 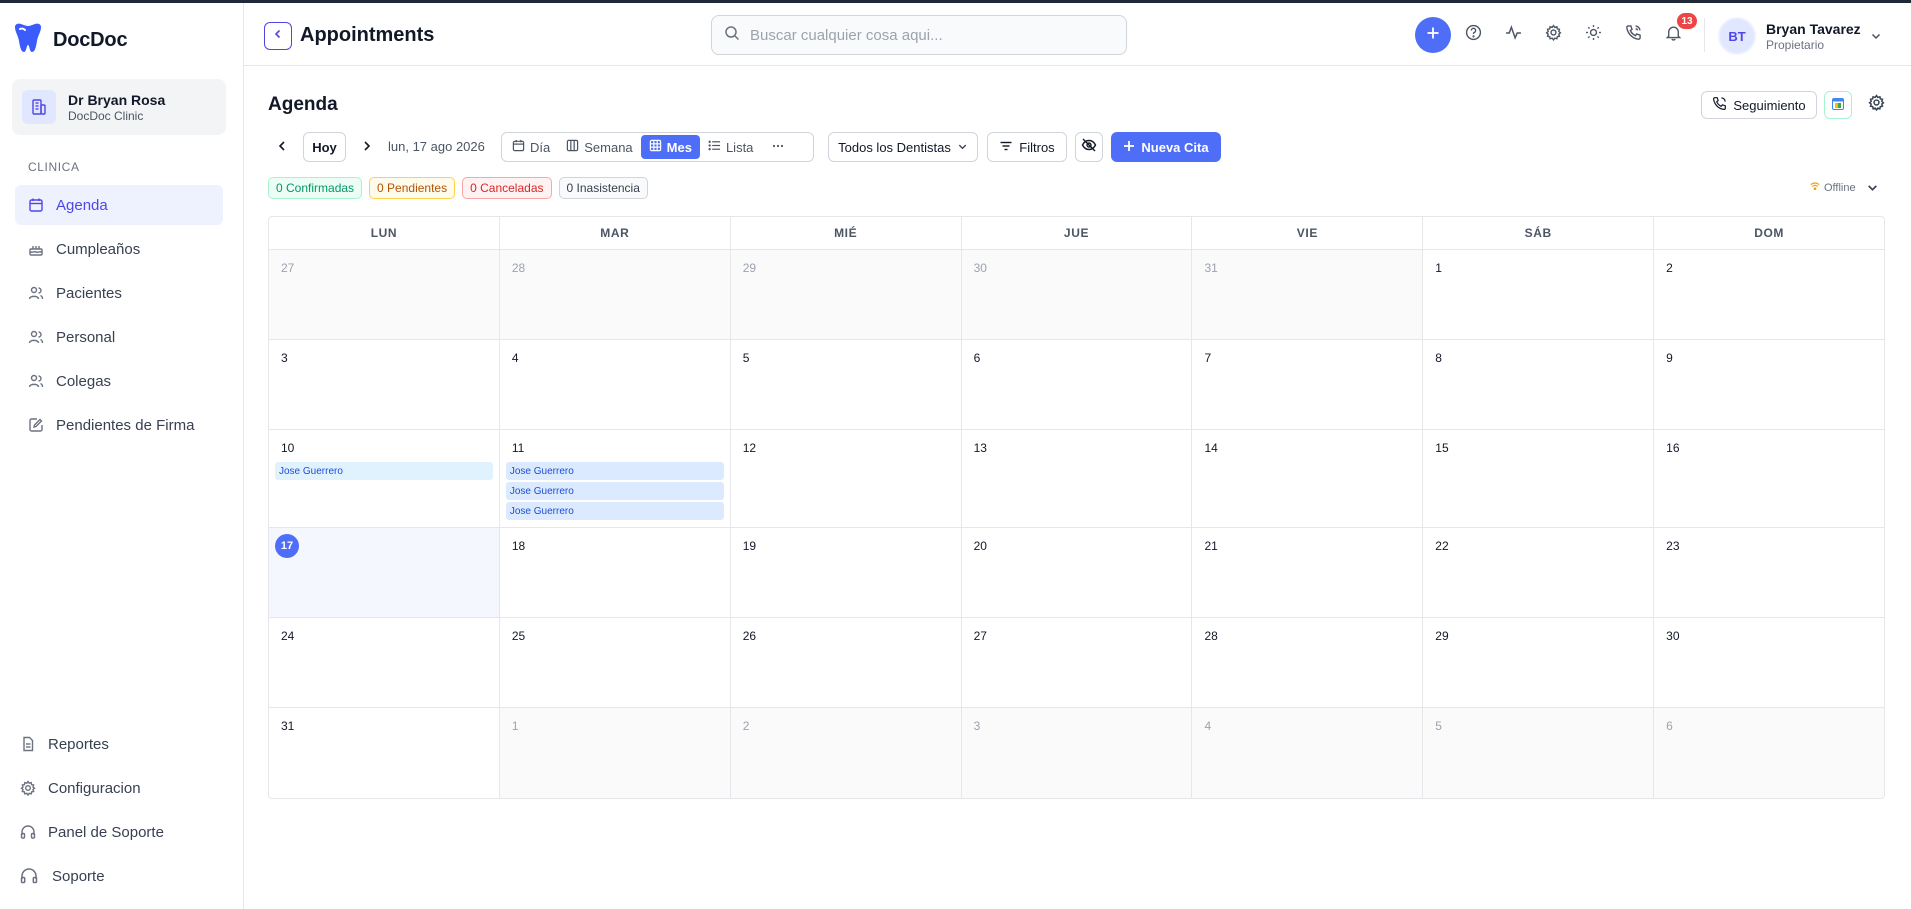 What do you see at coordinates (119, 381) in the screenshot?
I see `sidebar-item-colegas: Colegas` at bounding box center [119, 381].